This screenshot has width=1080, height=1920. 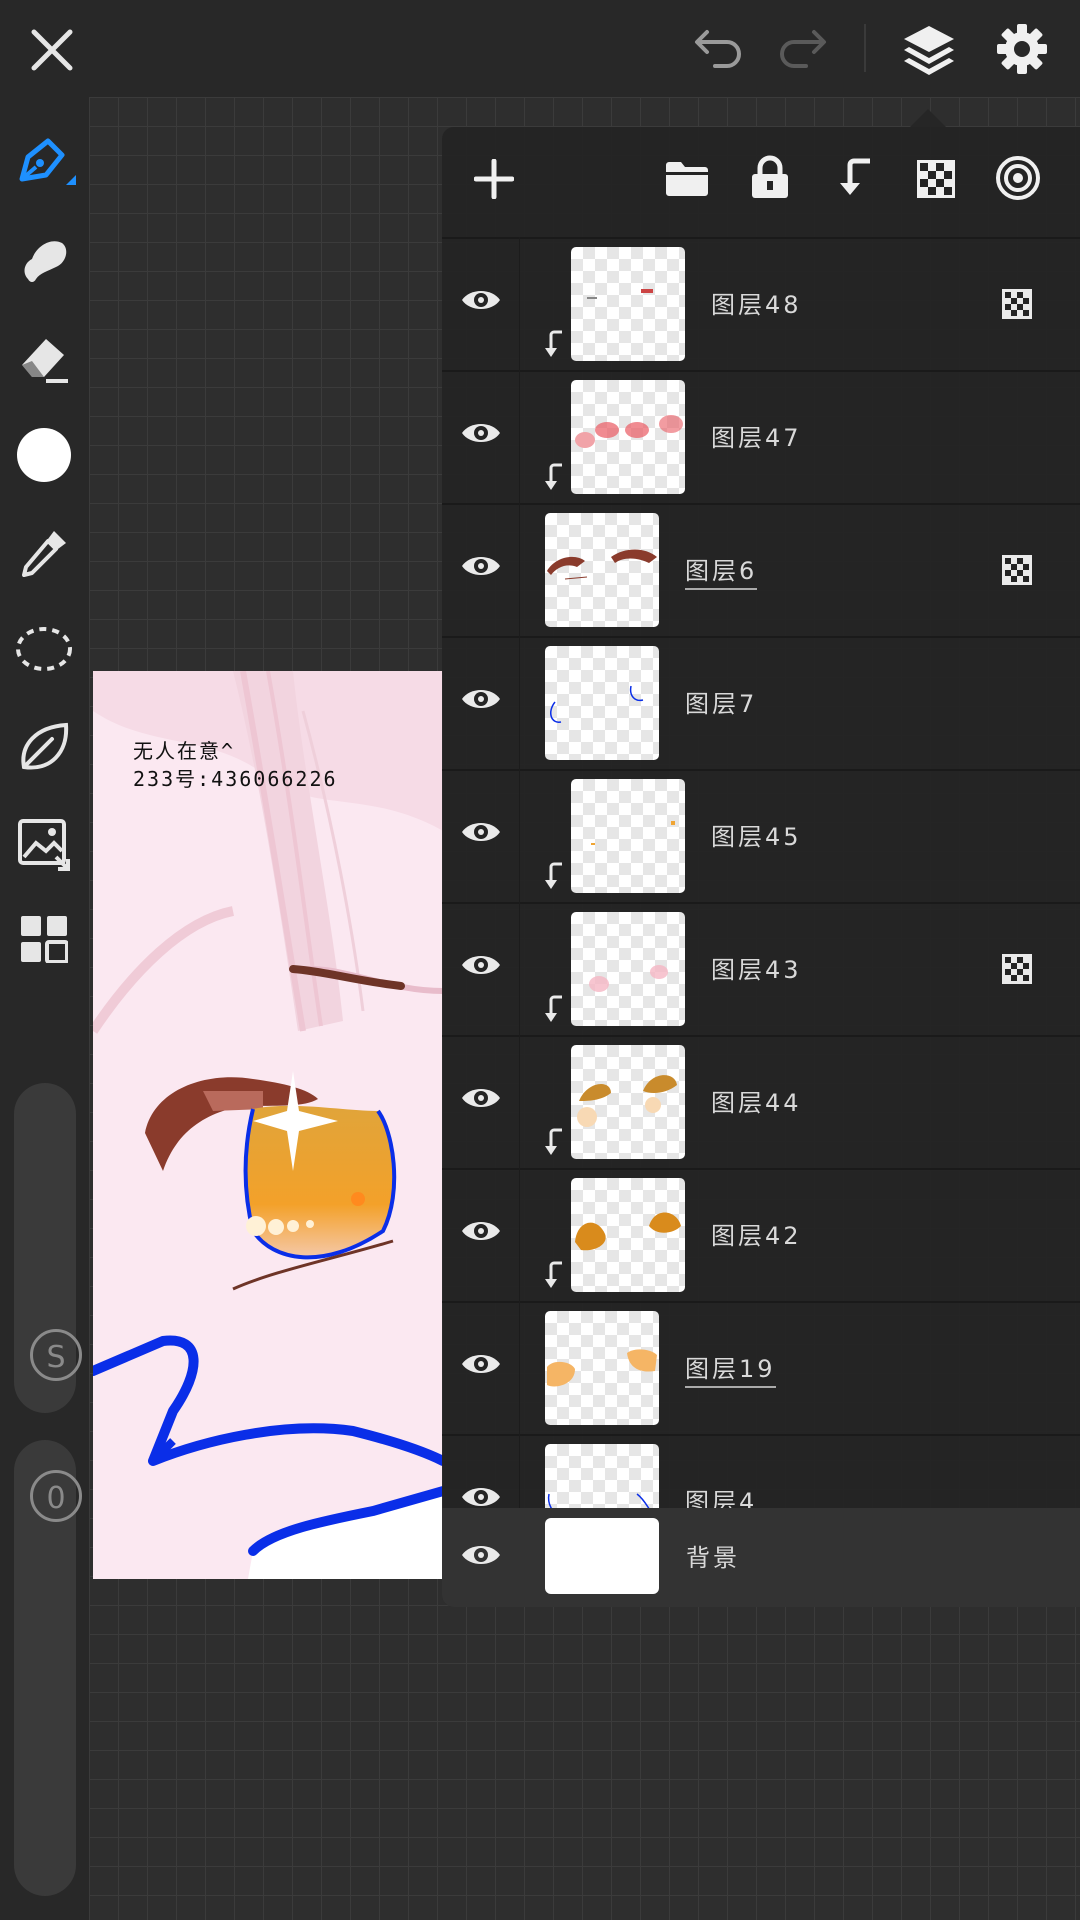 I want to click on layer-row: 图层48, so click(x=761, y=304).